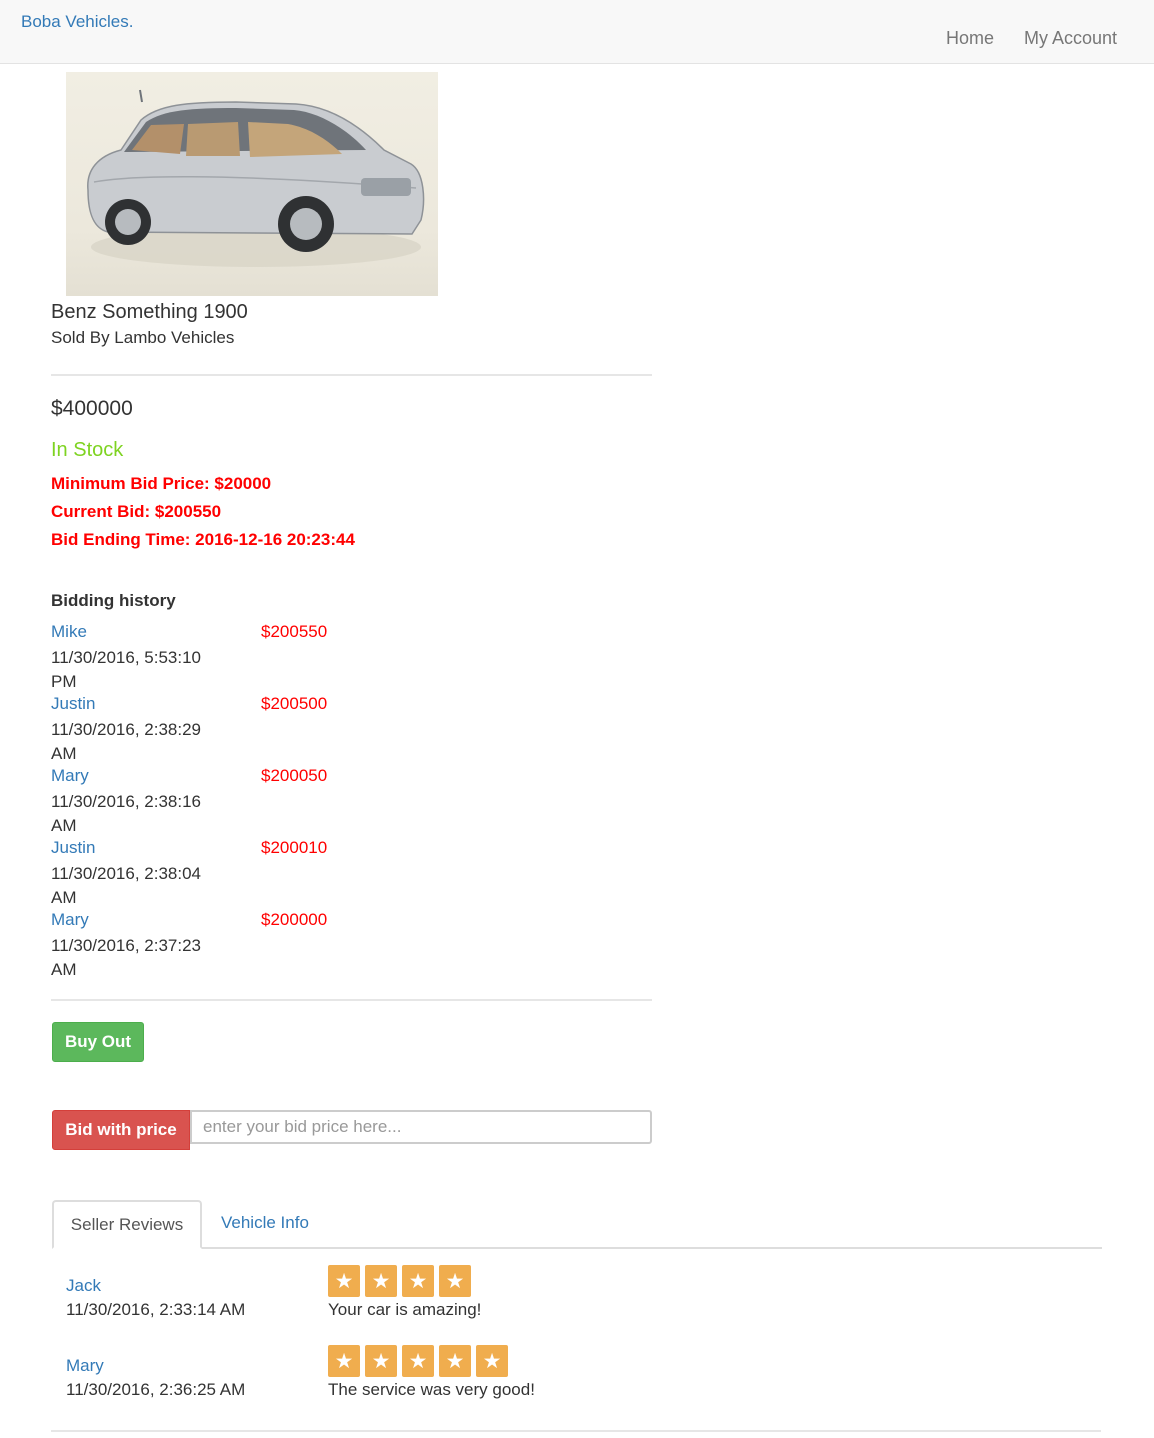 The height and width of the screenshot is (1438, 1154). What do you see at coordinates (121, 1130) in the screenshot?
I see `bid-with-price-button: Bid with price` at bounding box center [121, 1130].